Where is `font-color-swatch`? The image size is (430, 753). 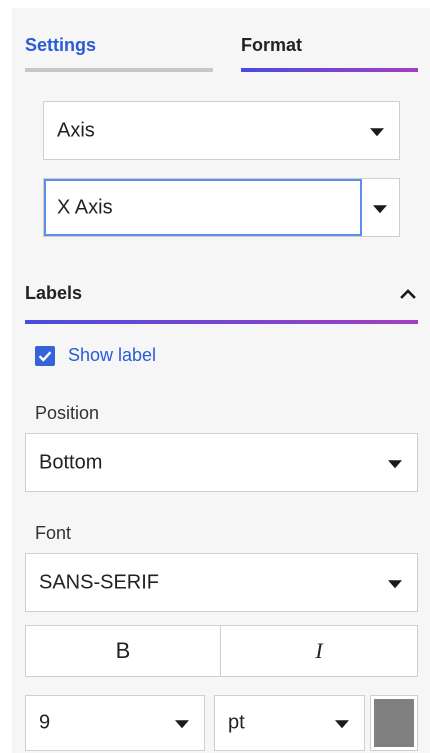
font-color-swatch is located at coordinates (394, 723).